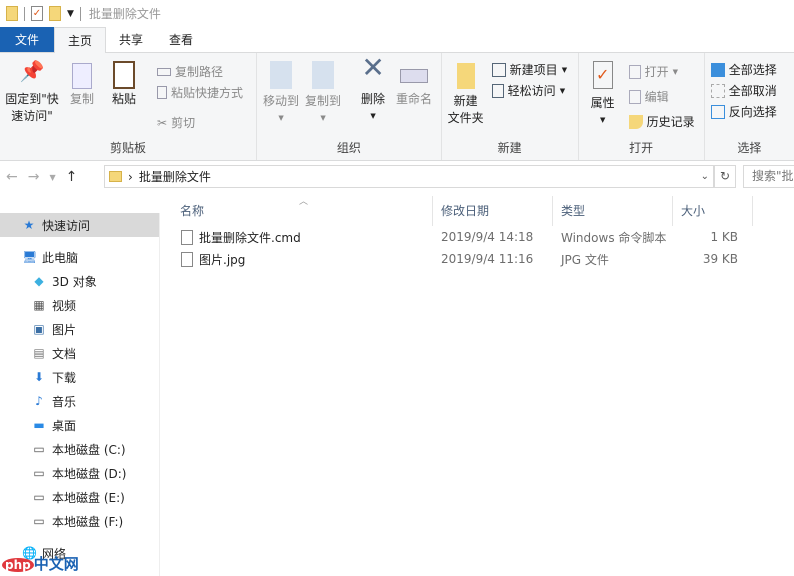  Describe the element at coordinates (497, 90) in the screenshot. I see `easy-access-icon` at that location.